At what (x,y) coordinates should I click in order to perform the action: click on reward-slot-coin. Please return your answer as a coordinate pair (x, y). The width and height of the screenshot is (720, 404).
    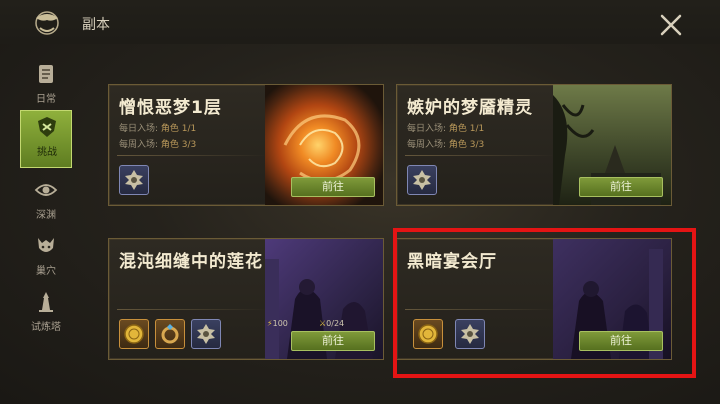
    Looking at the image, I should click on (134, 334).